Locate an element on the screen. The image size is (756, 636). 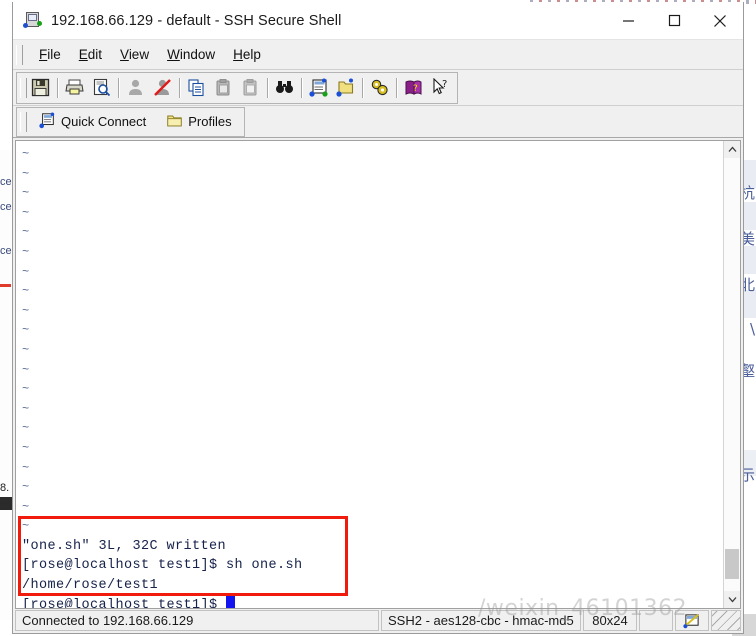
menu-drag-handle is located at coordinates (19, 54).